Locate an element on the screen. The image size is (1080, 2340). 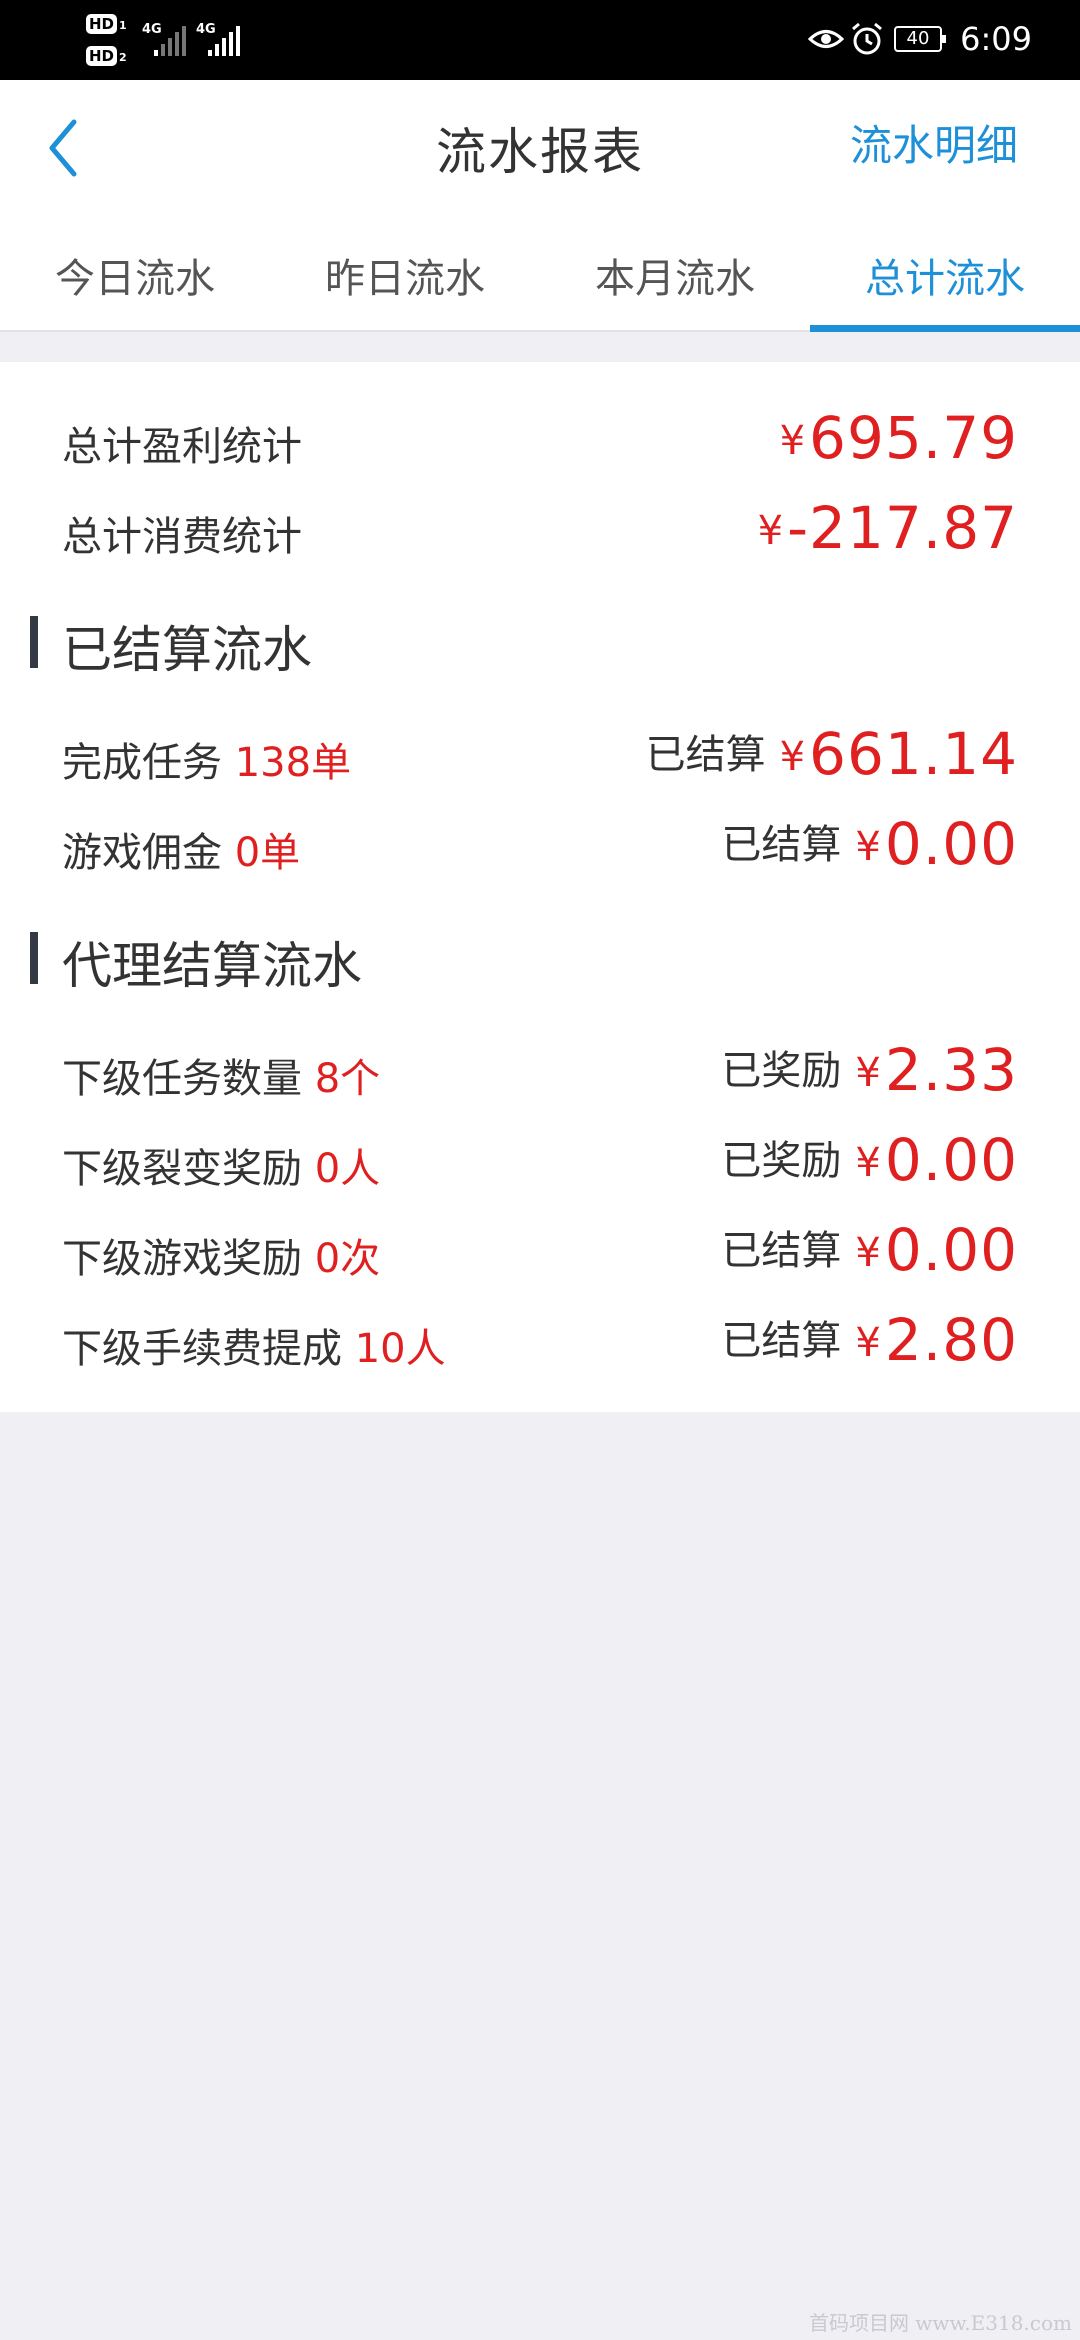
total-consume-label: 总计消费统计 is located at coordinates (182, 537).